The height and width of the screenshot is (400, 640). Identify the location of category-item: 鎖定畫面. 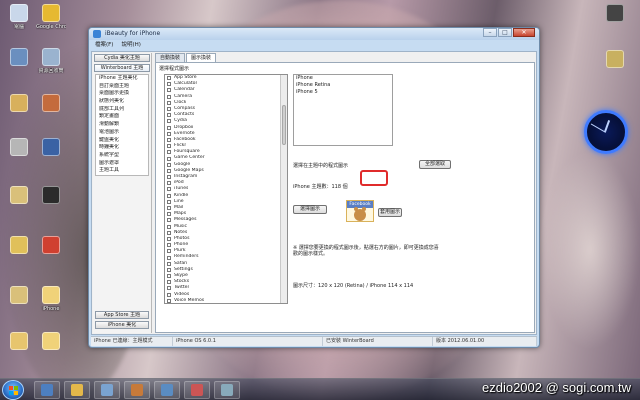
(122, 117).